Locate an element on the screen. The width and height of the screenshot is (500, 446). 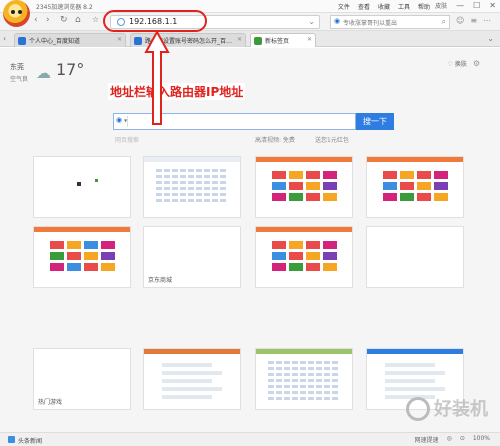
menu-favorites: 收藏 is located at coordinates (384, 6).